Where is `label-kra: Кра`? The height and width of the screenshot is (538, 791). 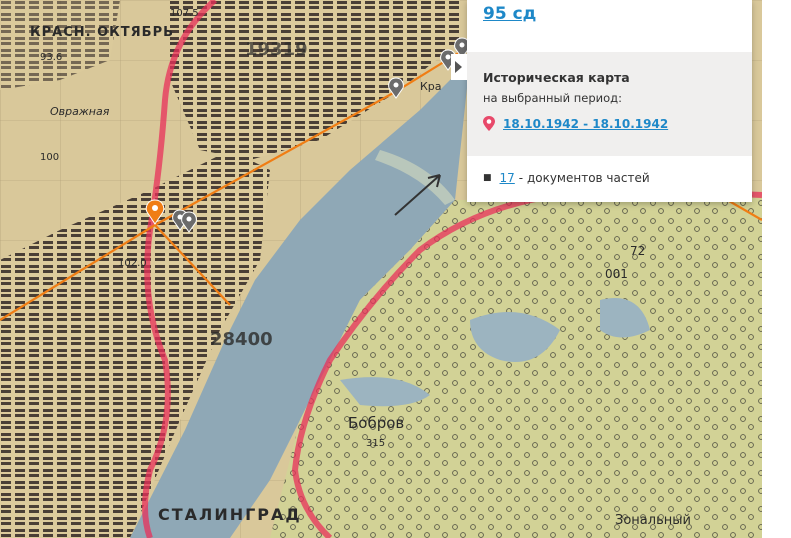 label-kra: Кра is located at coordinates (431, 86).